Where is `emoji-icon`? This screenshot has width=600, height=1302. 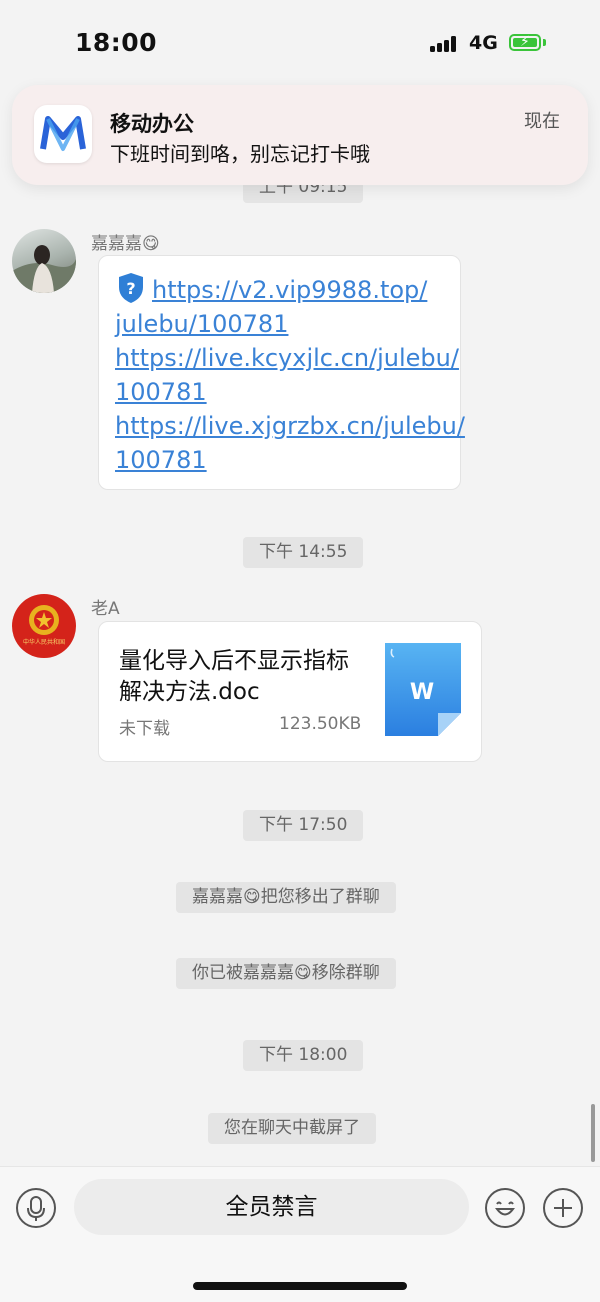 emoji-icon is located at coordinates (505, 1208).